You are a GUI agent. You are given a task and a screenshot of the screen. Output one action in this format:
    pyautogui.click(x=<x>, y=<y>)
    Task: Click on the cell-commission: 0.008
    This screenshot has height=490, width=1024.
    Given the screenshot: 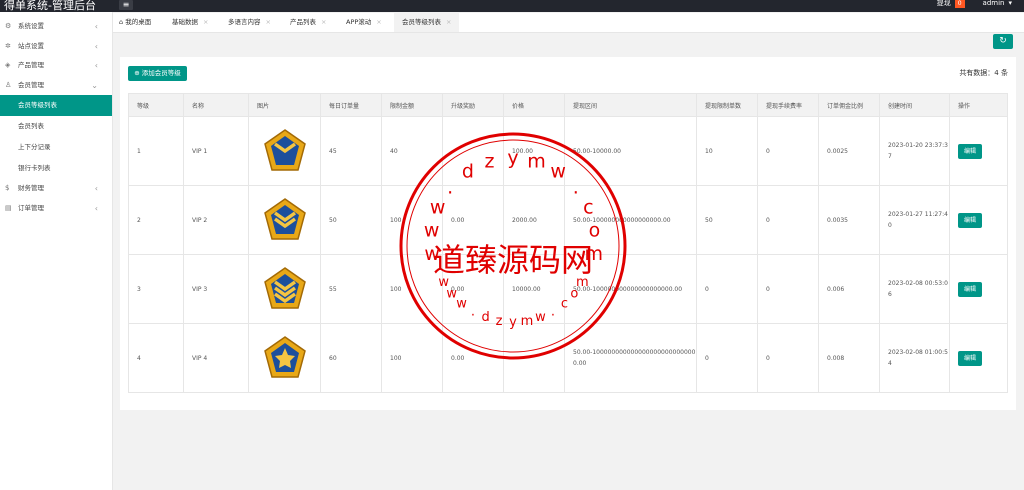 What is the action you would take?
    pyautogui.click(x=849, y=358)
    